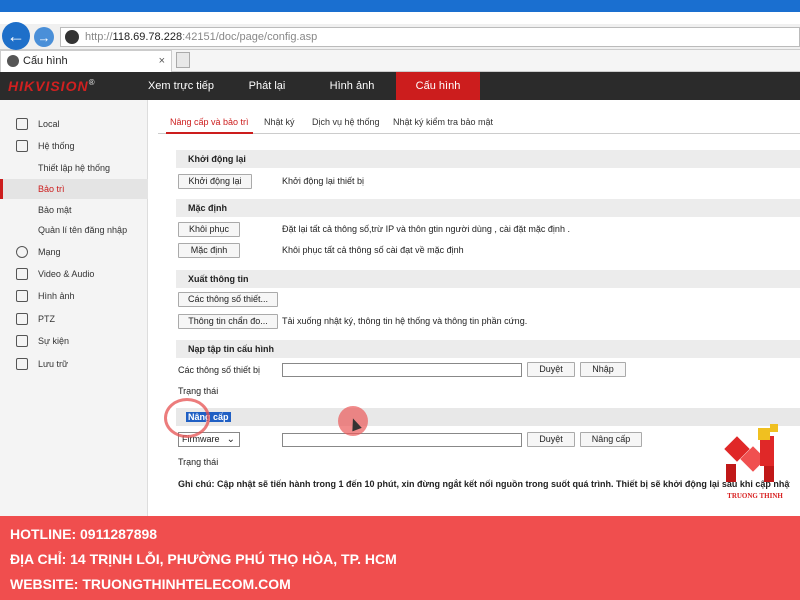 This screenshot has width=800, height=600. What do you see at coordinates (54, 341) in the screenshot?
I see `sidebar-item-label: Sự kiện` at bounding box center [54, 341].